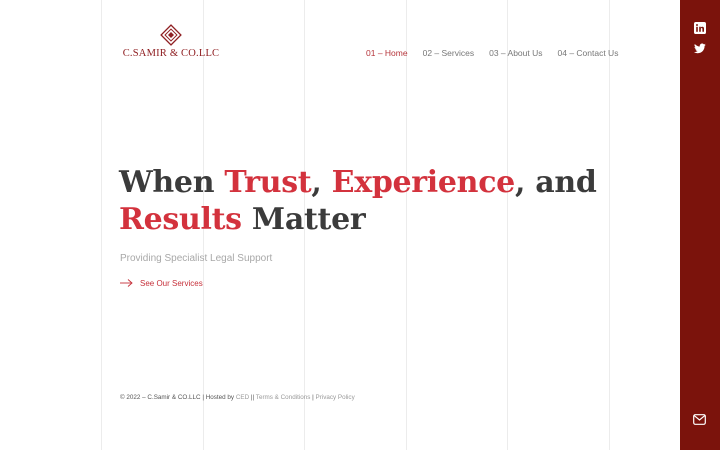 The image size is (720, 450). I want to click on heading-word: ,, so click(321, 182).